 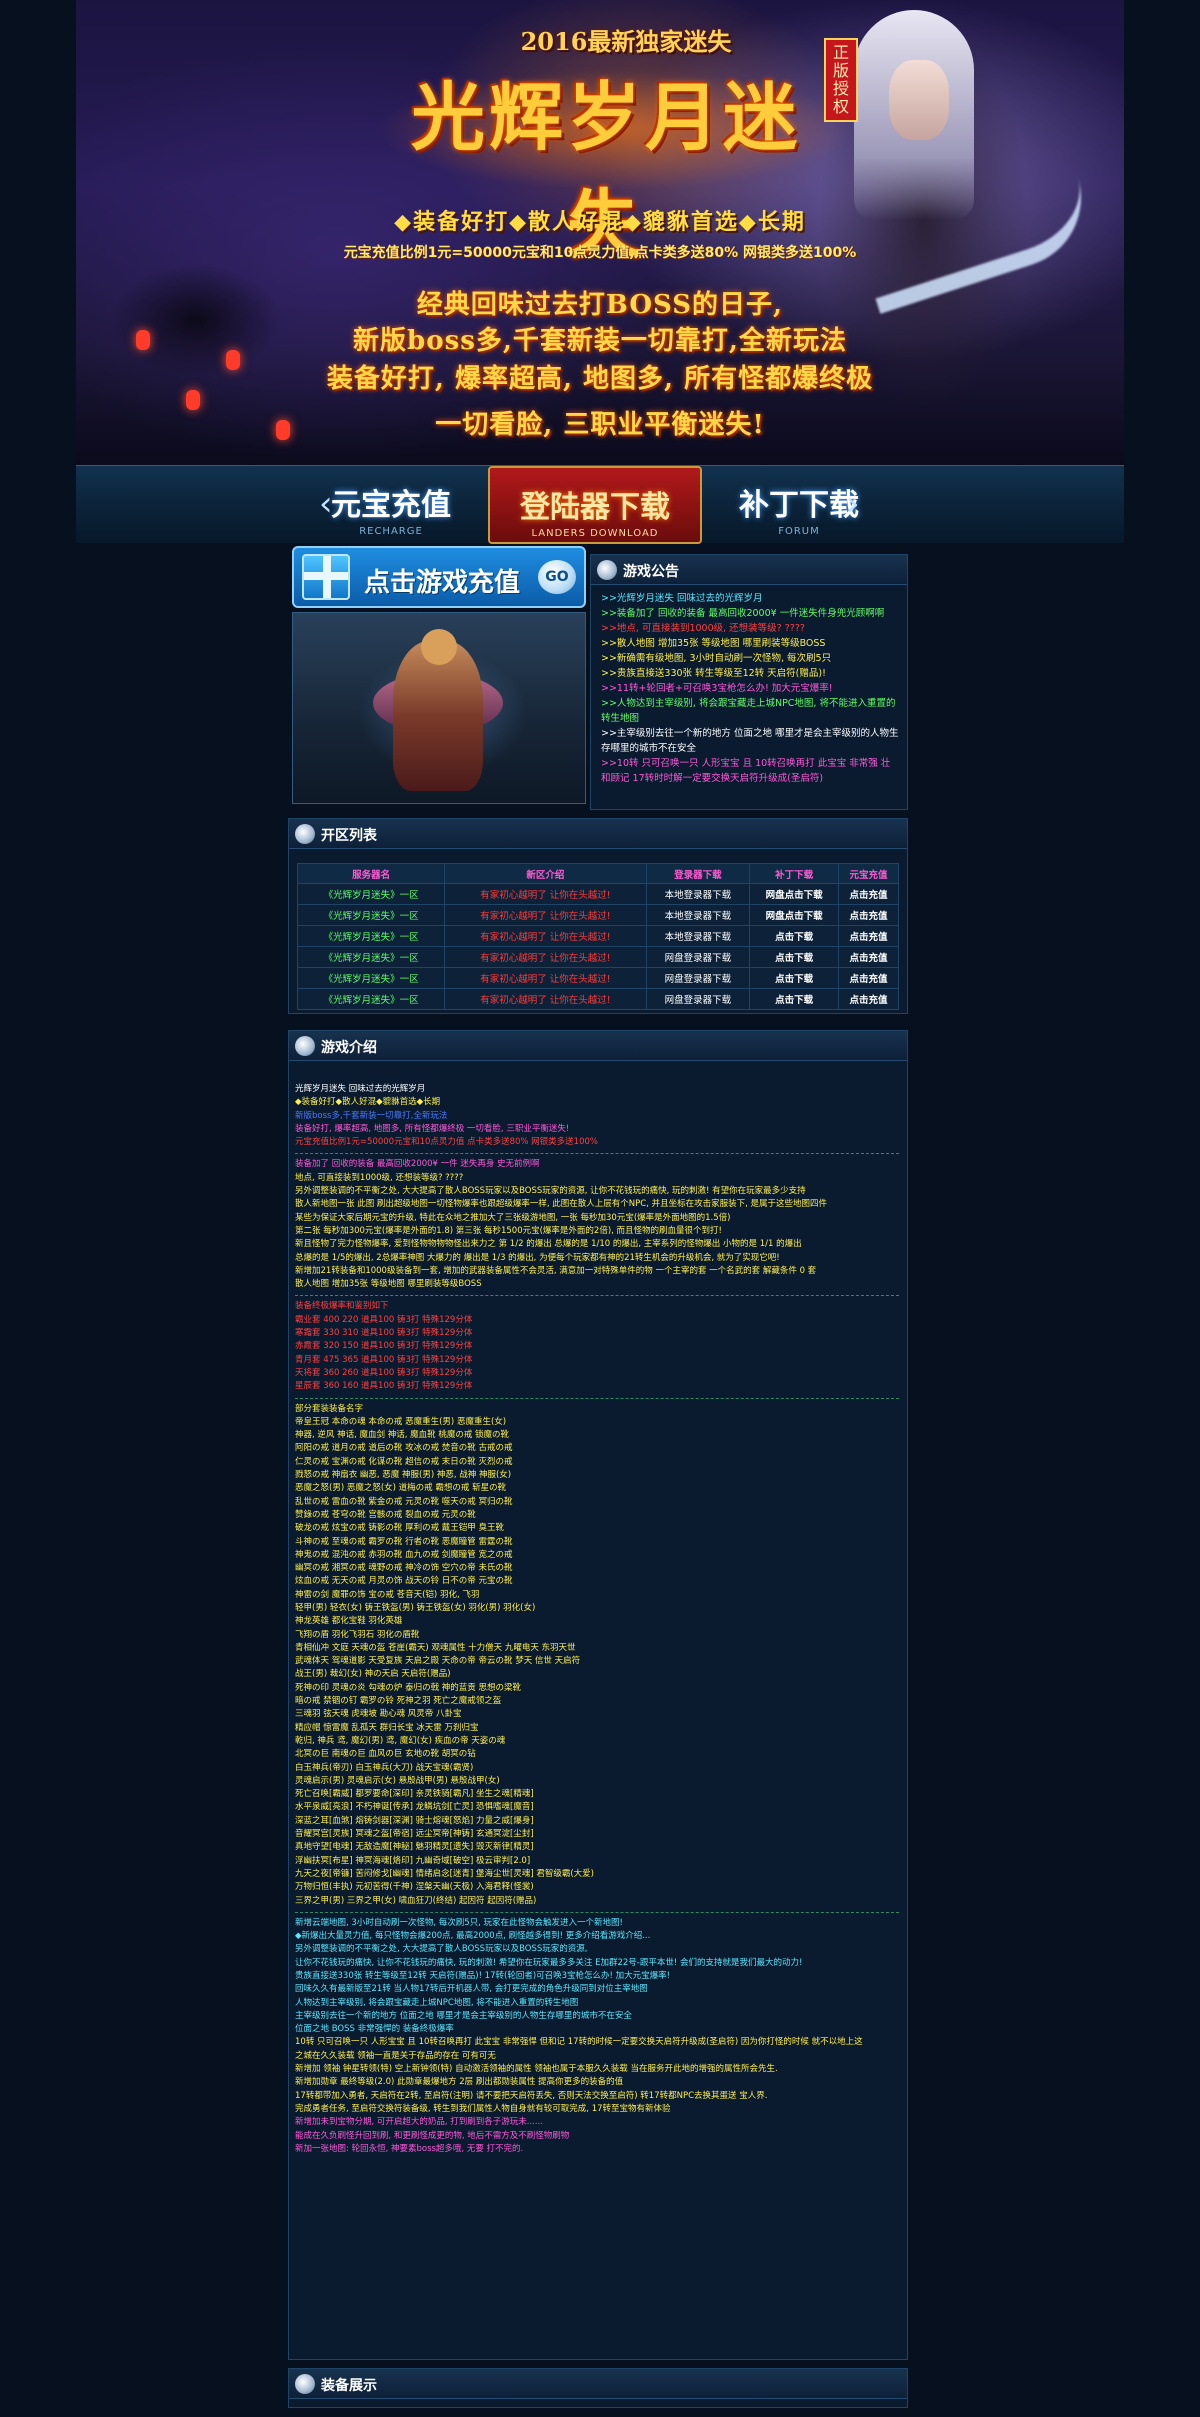 What do you see at coordinates (750, 598) in the screenshot?
I see `notice-item: >>光辉岁月迷失 回味过去的光辉岁月` at bounding box center [750, 598].